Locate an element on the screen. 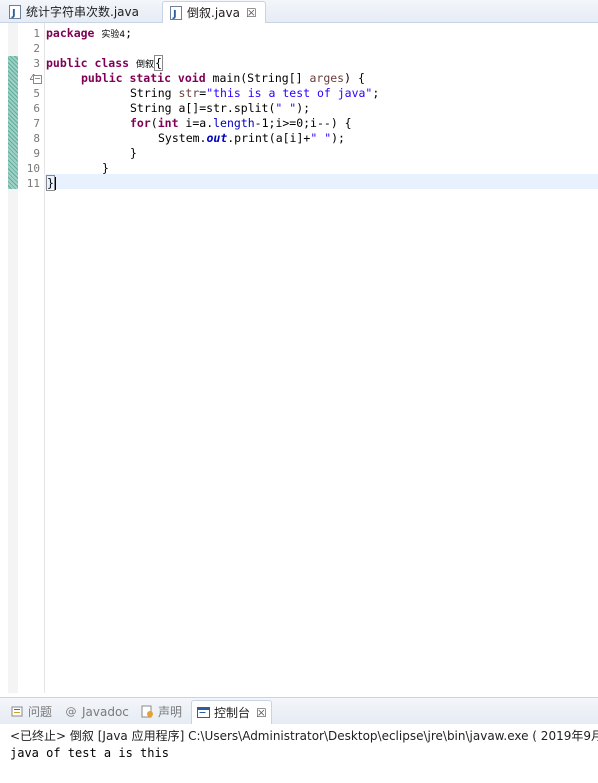  tab-label: 问题 is located at coordinates (40, 712).